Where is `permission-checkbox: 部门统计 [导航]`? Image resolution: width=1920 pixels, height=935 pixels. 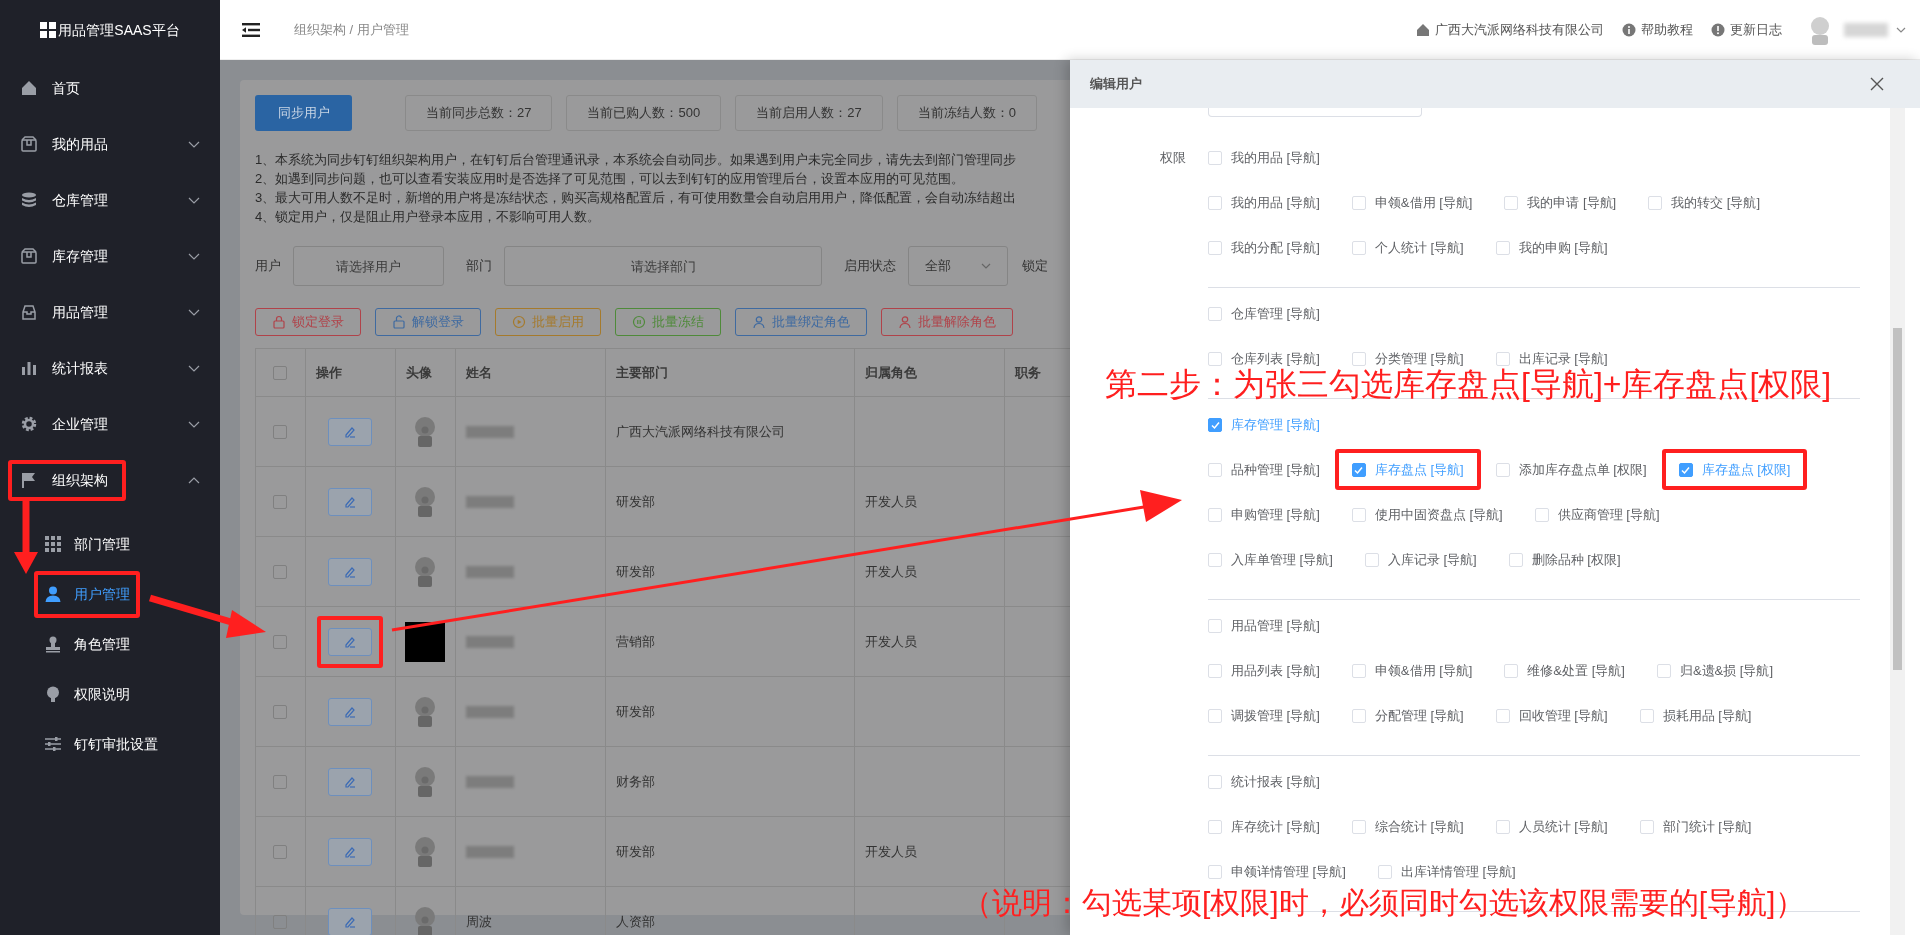
permission-checkbox: 部门统计 [导航] is located at coordinates (1695, 826).